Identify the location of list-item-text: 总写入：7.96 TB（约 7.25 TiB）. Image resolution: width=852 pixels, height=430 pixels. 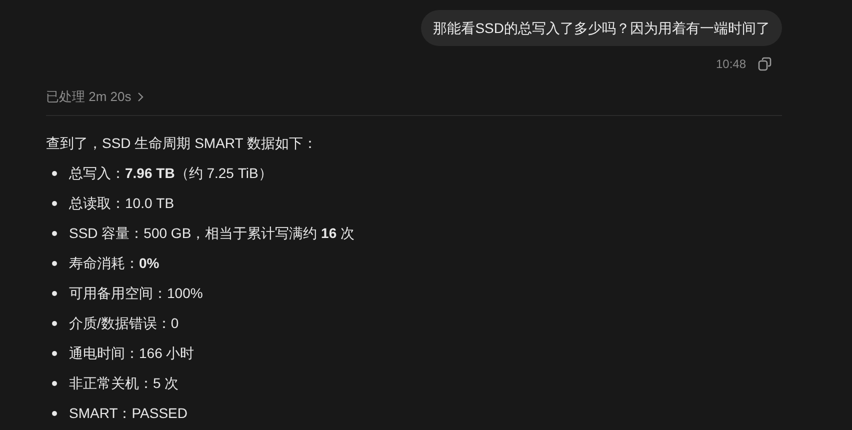
(170, 173).